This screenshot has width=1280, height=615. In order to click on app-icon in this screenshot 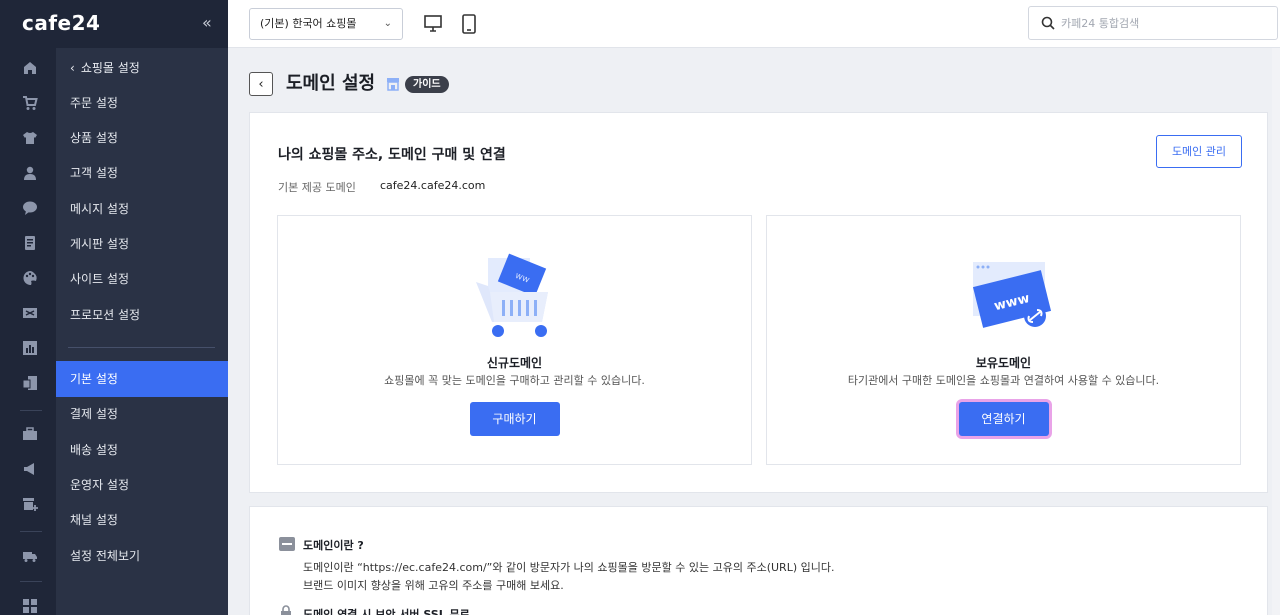, I will do `click(30, 383)`.